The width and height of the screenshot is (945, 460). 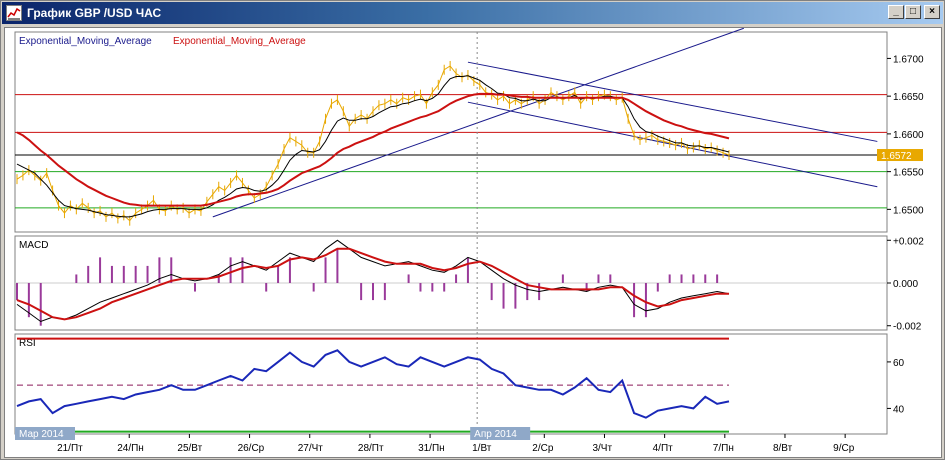 What do you see at coordinates (239, 41) in the screenshot?
I see `ema-slow-legend: Exponential_Moving_Average` at bounding box center [239, 41].